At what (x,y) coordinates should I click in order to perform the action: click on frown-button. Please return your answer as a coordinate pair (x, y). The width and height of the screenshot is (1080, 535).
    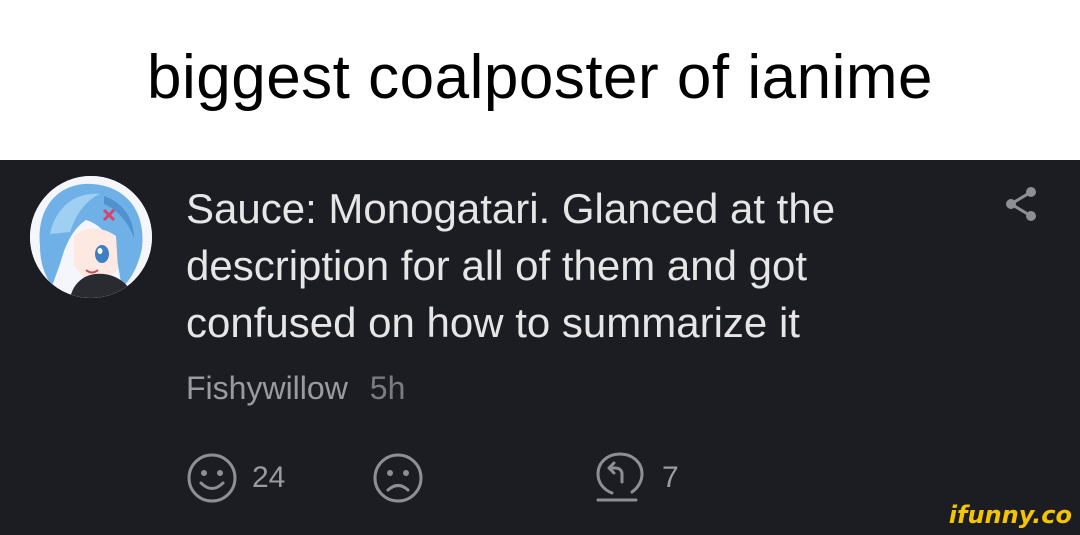
    Looking at the image, I should click on (398, 478).